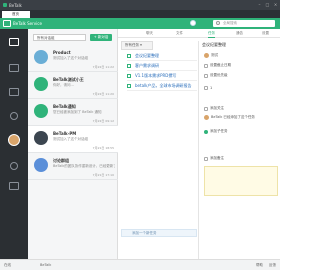  Describe the element at coordinates (216, 75) in the screenshot. I see `priority-row: 设置优先级` at that location.